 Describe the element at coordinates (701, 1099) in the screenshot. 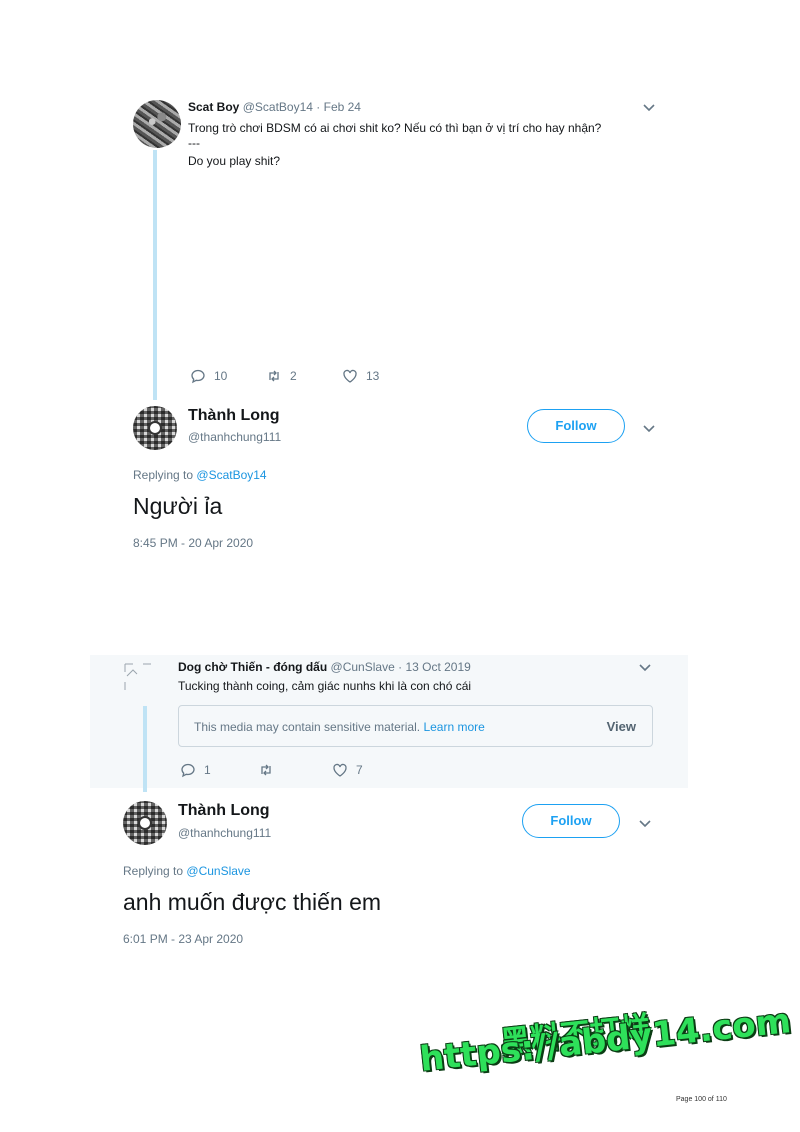

I see `page-number: Page 100 of 110` at that location.